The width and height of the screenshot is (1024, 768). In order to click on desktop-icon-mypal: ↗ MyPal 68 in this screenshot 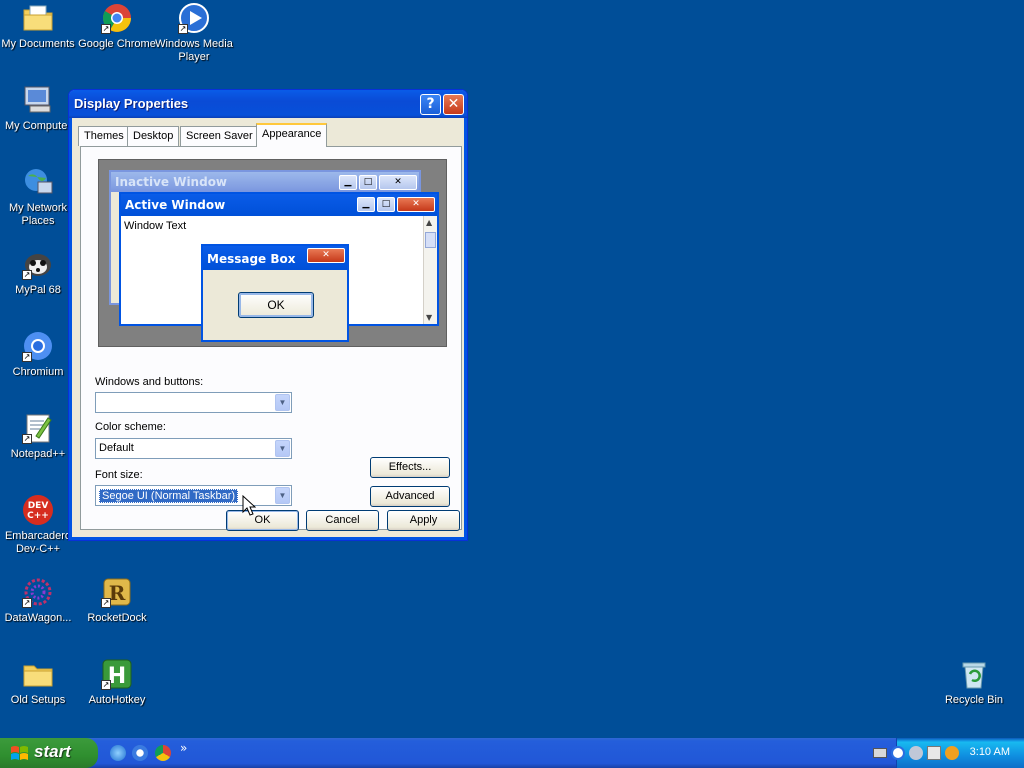, I will do `click(39, 272)`.